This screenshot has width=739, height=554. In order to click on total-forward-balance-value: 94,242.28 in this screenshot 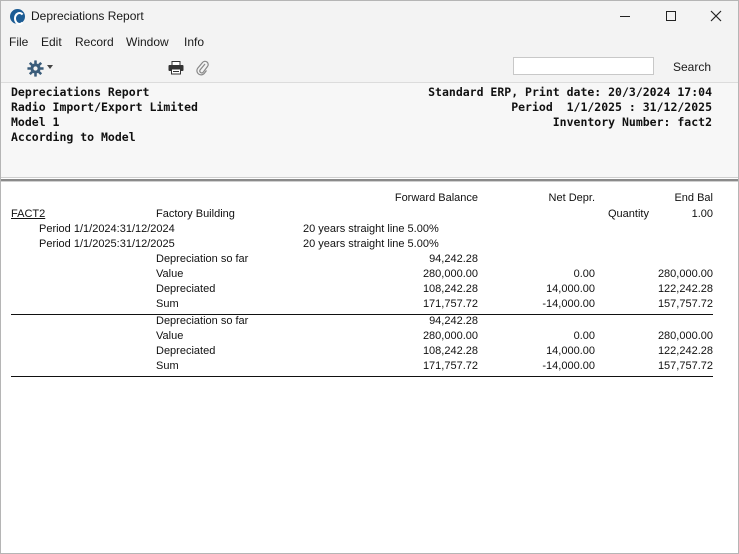, I will do `click(453, 321)`.